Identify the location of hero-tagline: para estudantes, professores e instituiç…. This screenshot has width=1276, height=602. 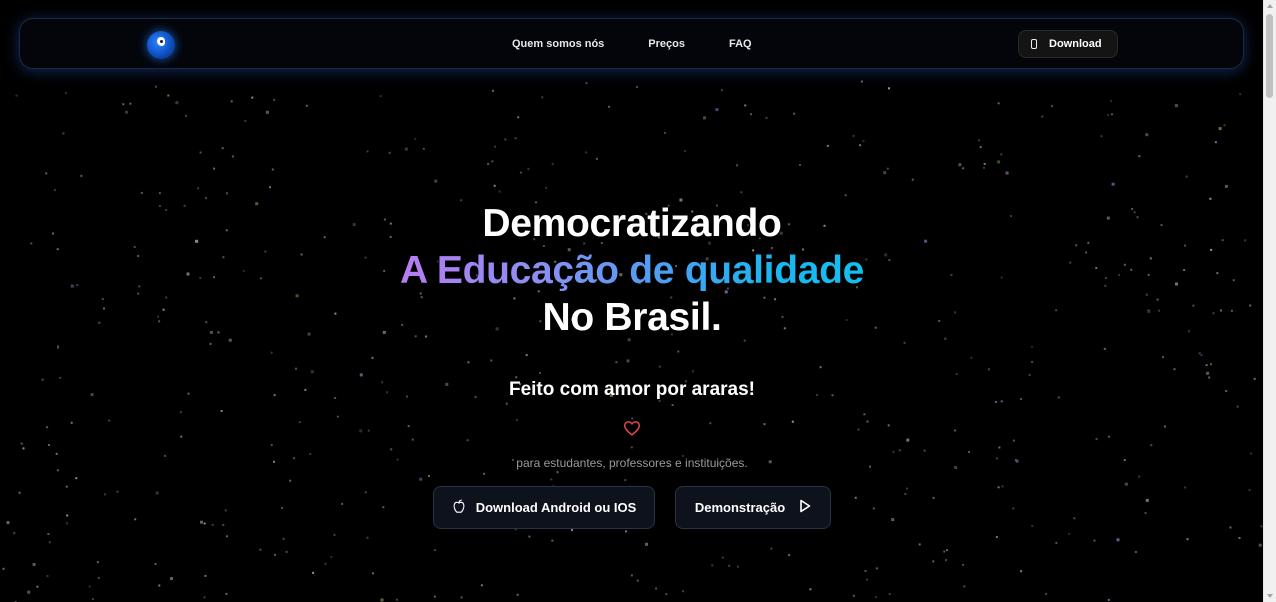
(632, 463).